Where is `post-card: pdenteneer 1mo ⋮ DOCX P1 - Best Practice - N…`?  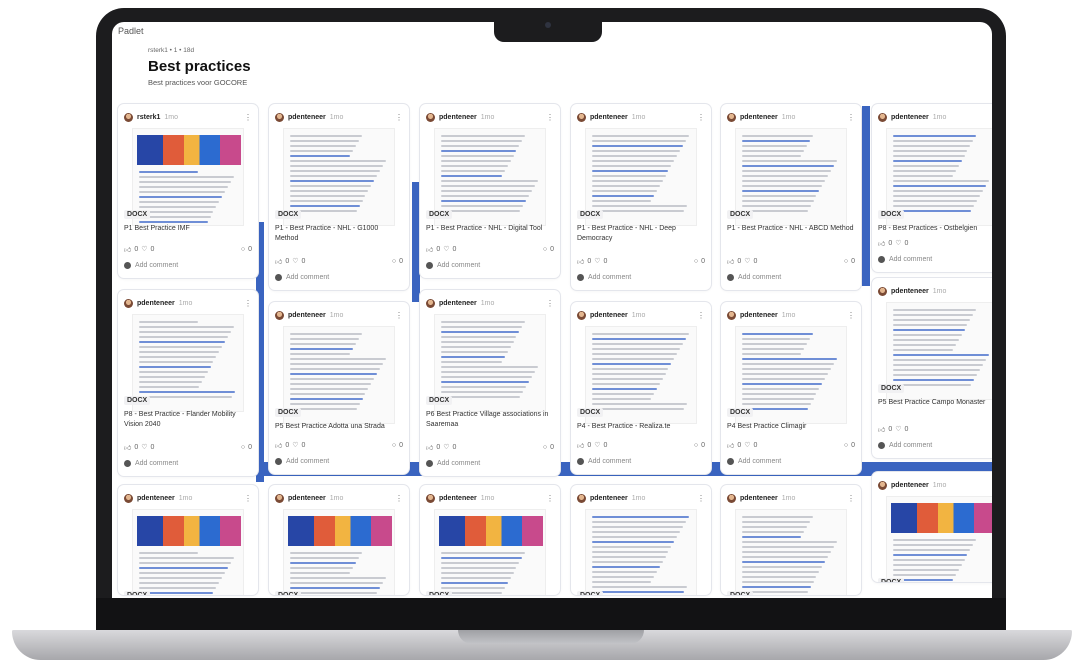 post-card: pdenteneer 1mo ⋮ DOCX P1 - Best Practice - N… is located at coordinates (641, 197).